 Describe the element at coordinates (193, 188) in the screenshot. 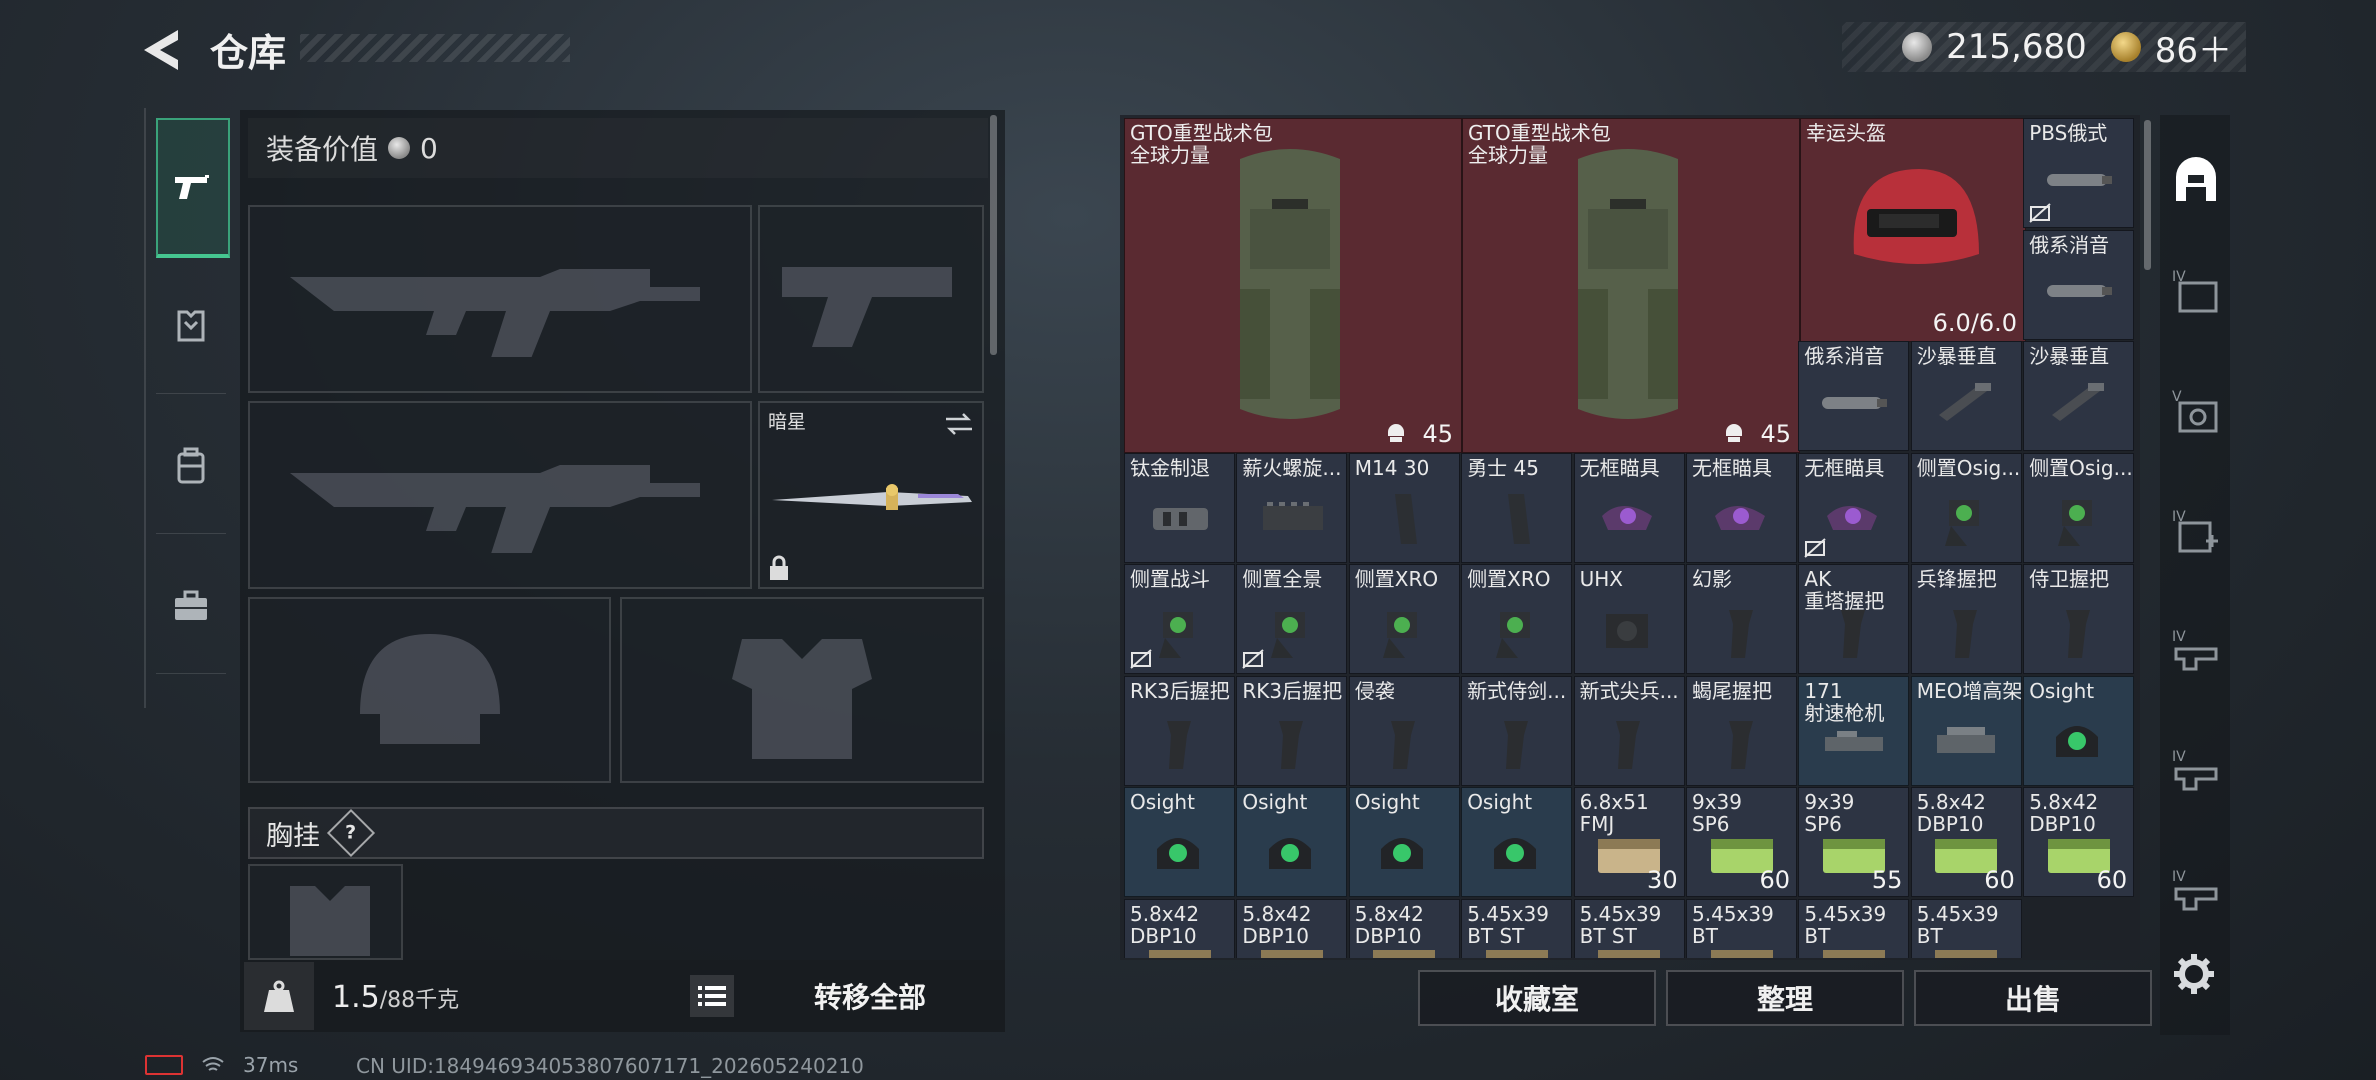

I see `tab-weapons` at that location.